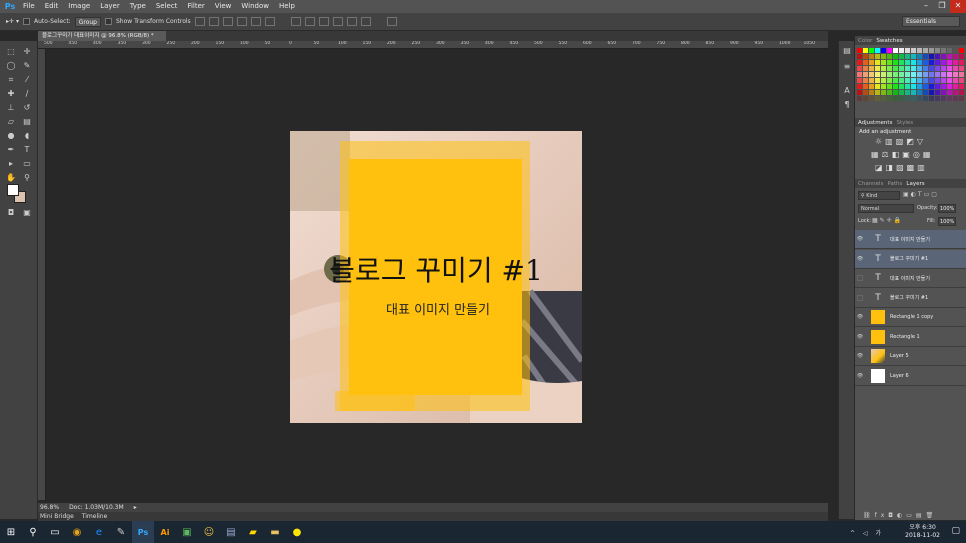  Describe the element at coordinates (391, 21) in the screenshot. I see `auto-align-icon` at that location.